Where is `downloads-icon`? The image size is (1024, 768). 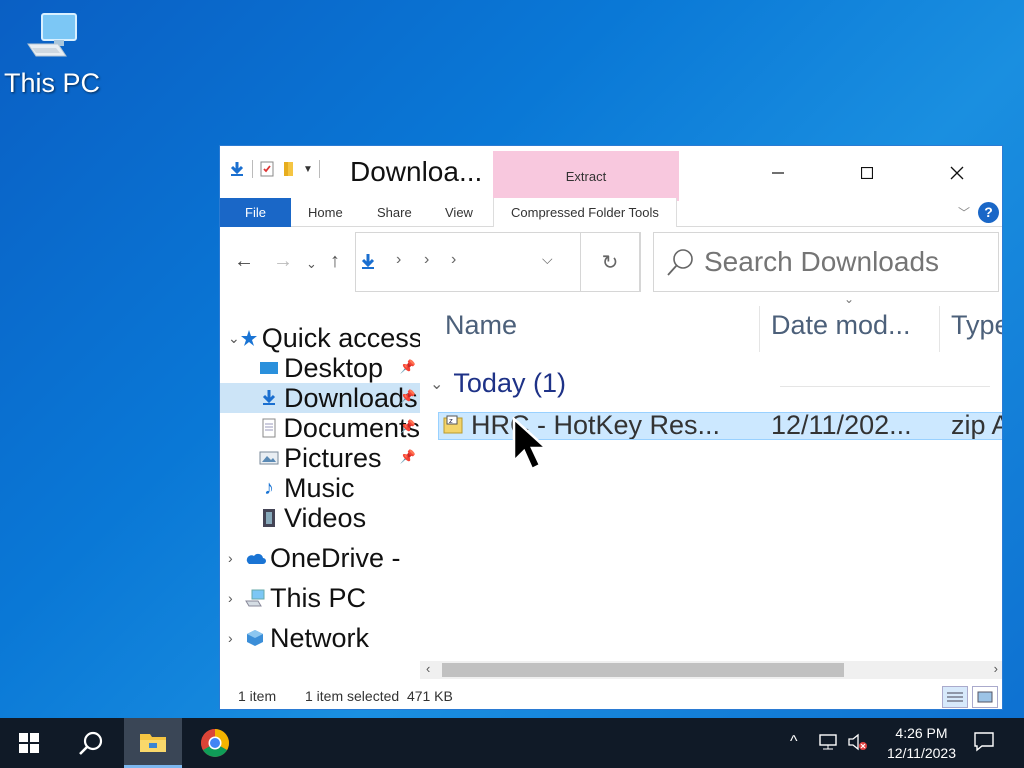 downloads-icon is located at coordinates (269, 398).